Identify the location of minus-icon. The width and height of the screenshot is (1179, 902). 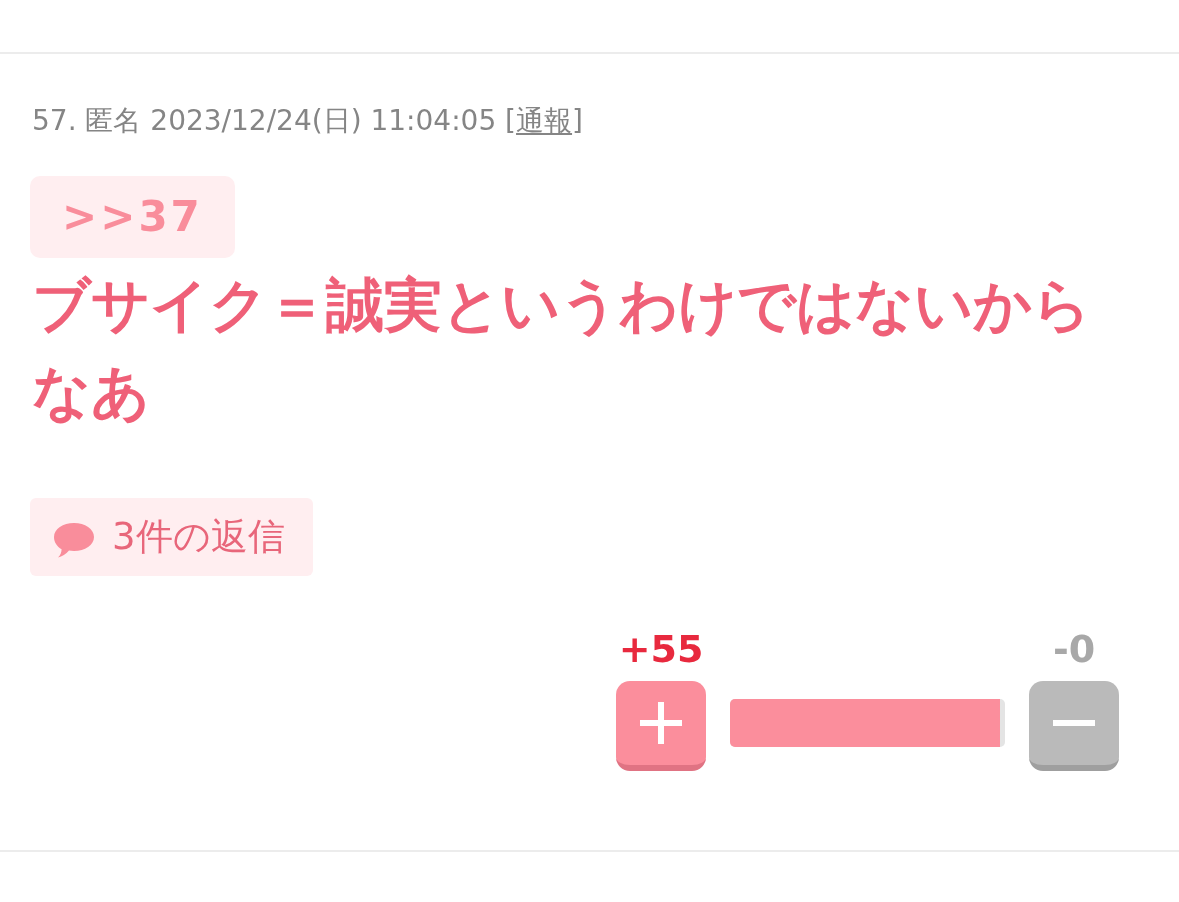
(1074, 723).